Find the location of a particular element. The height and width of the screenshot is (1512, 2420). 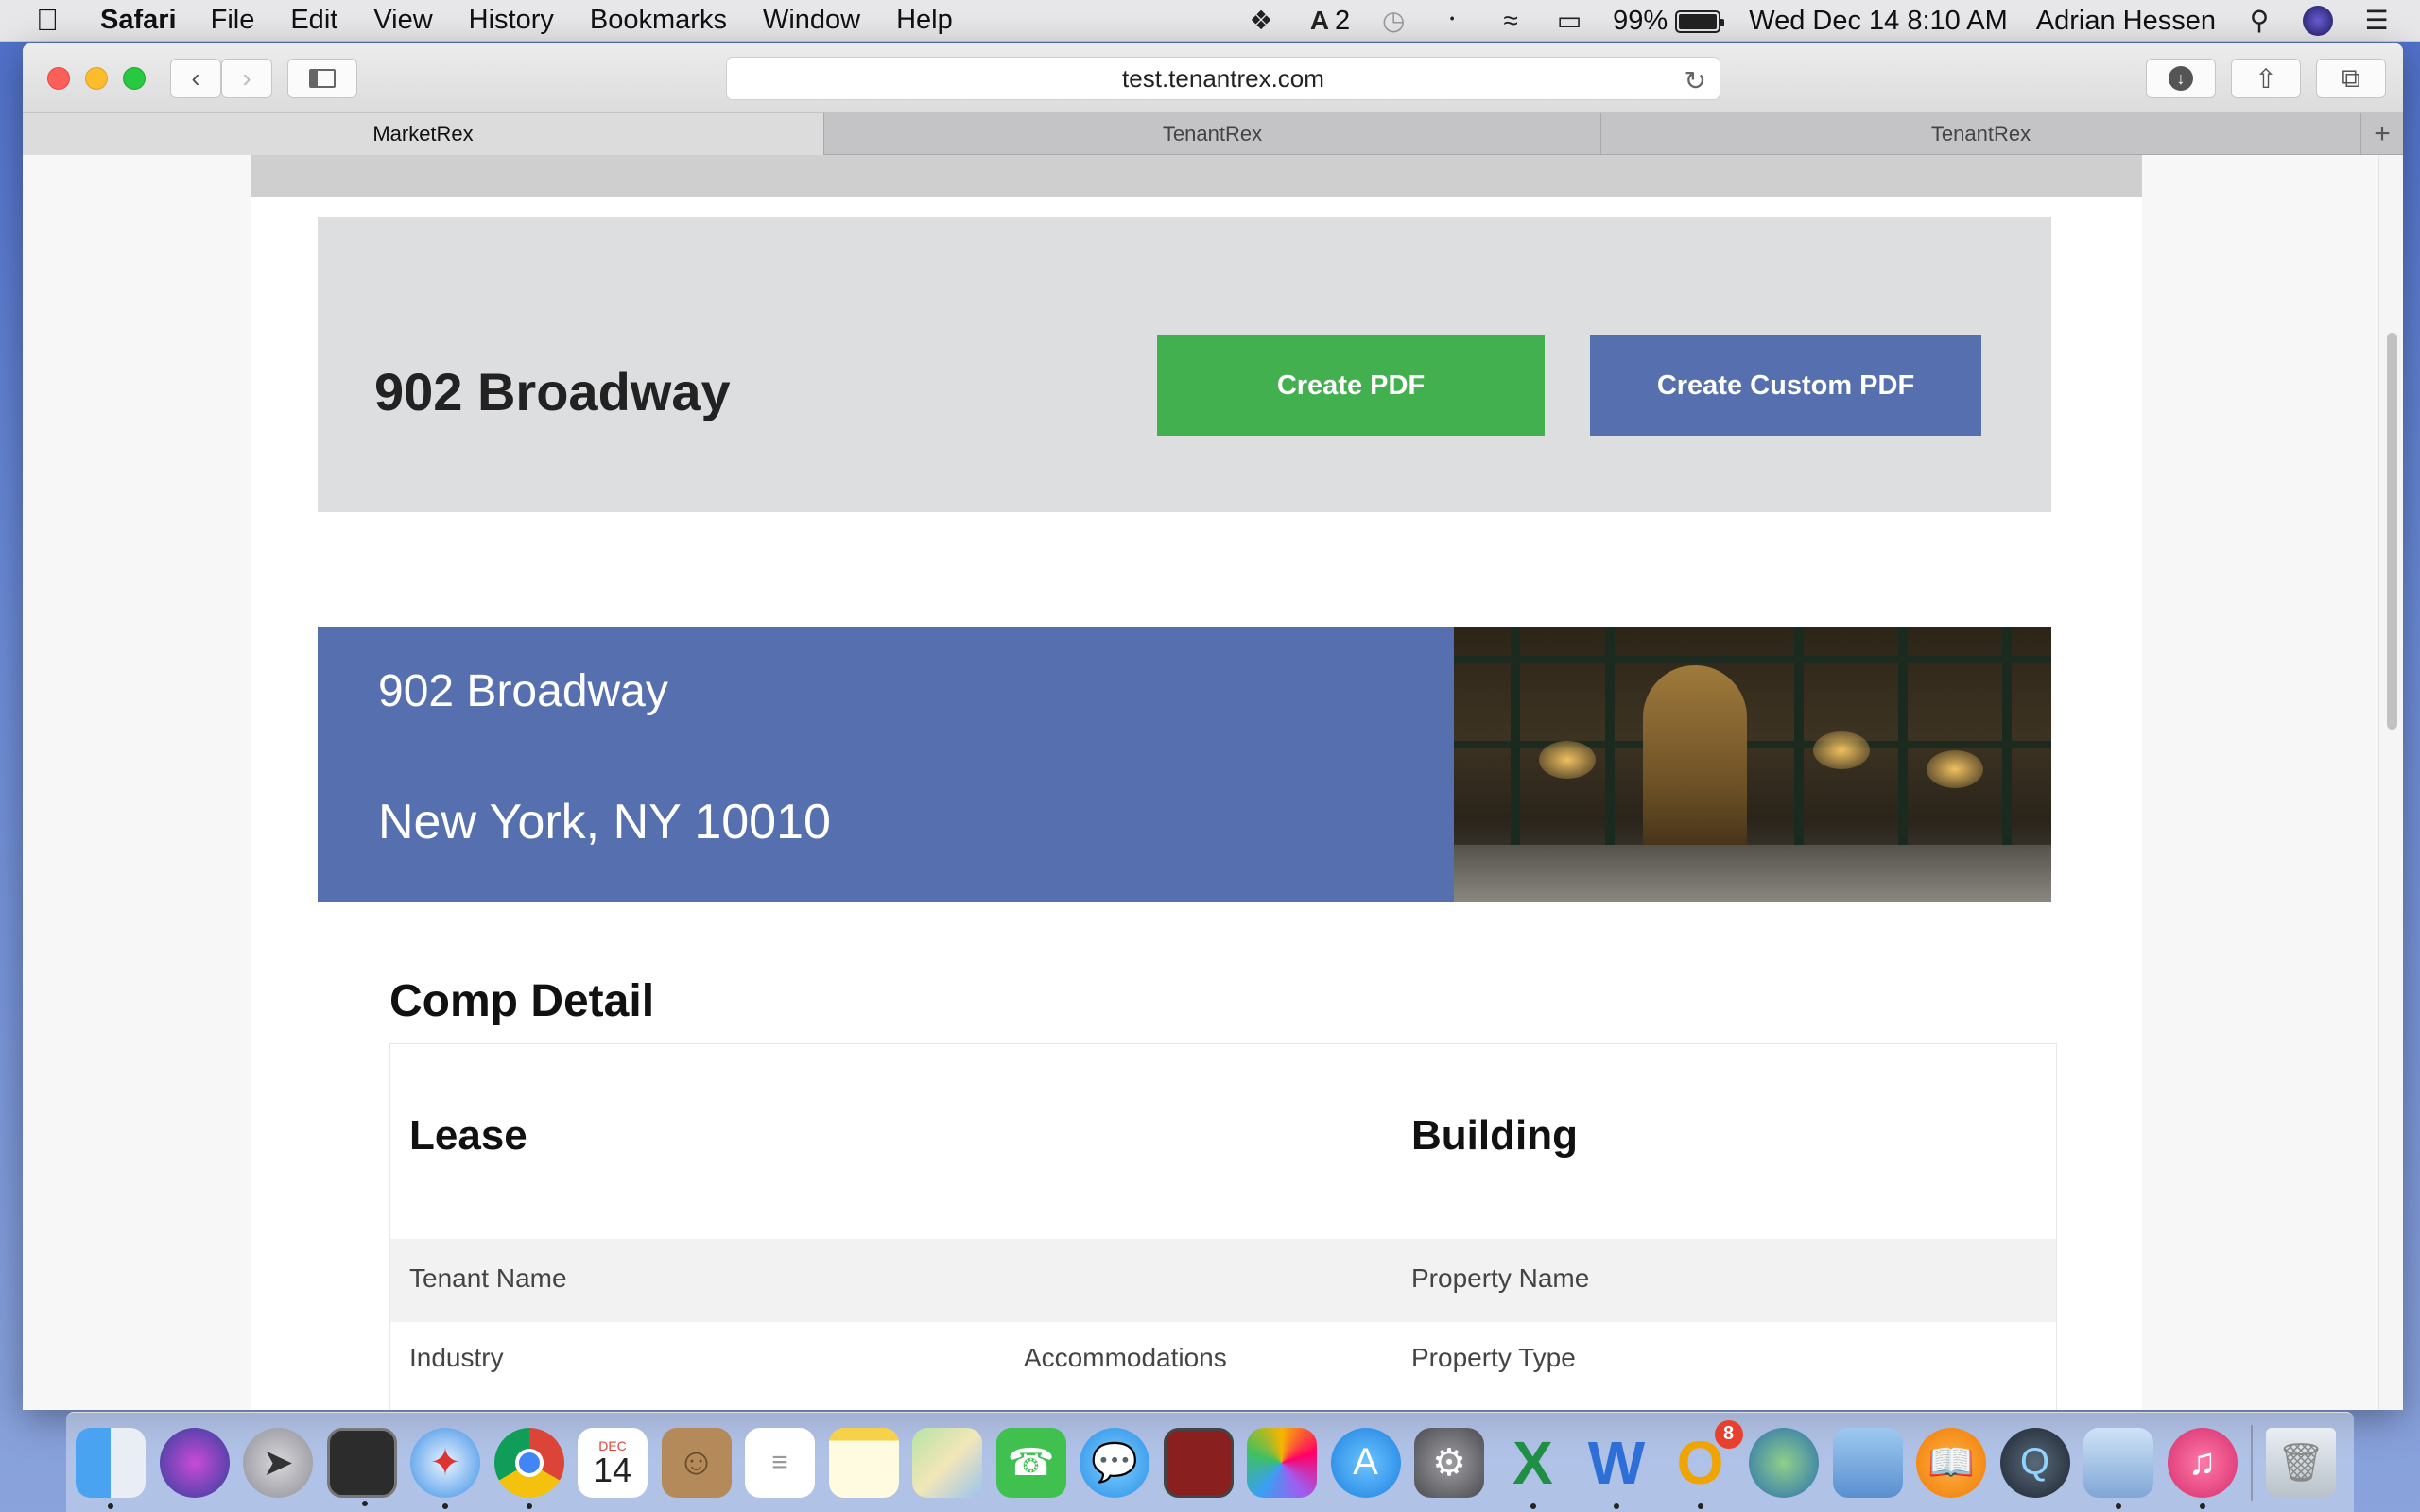

vertical-scrollbar is located at coordinates (2390, 782).